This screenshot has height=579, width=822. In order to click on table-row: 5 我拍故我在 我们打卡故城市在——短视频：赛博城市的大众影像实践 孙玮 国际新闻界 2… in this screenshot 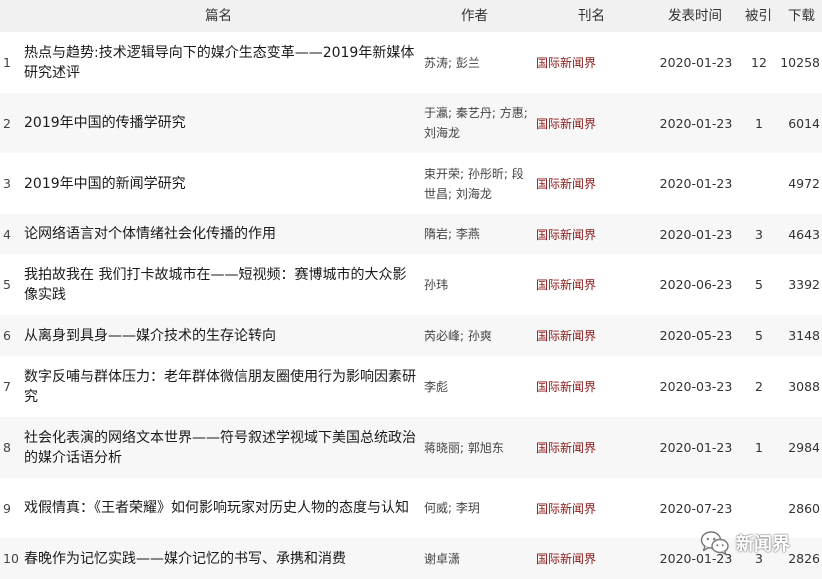, I will do `click(411, 284)`.